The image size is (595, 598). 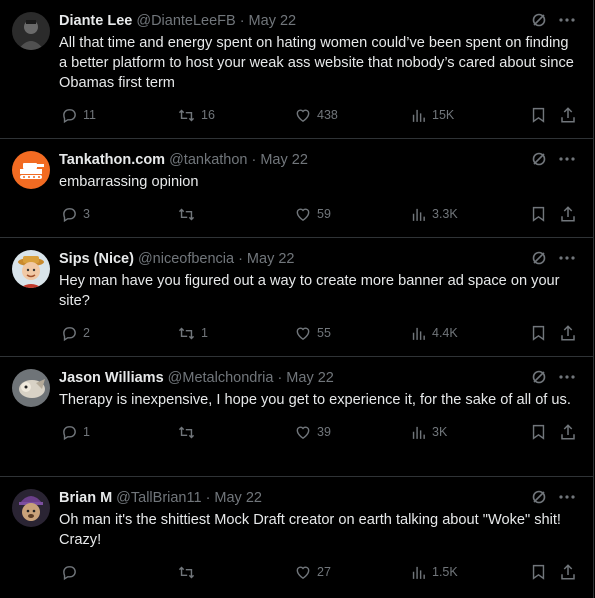 I want to click on retweet-button: 1, so click(x=192, y=333).